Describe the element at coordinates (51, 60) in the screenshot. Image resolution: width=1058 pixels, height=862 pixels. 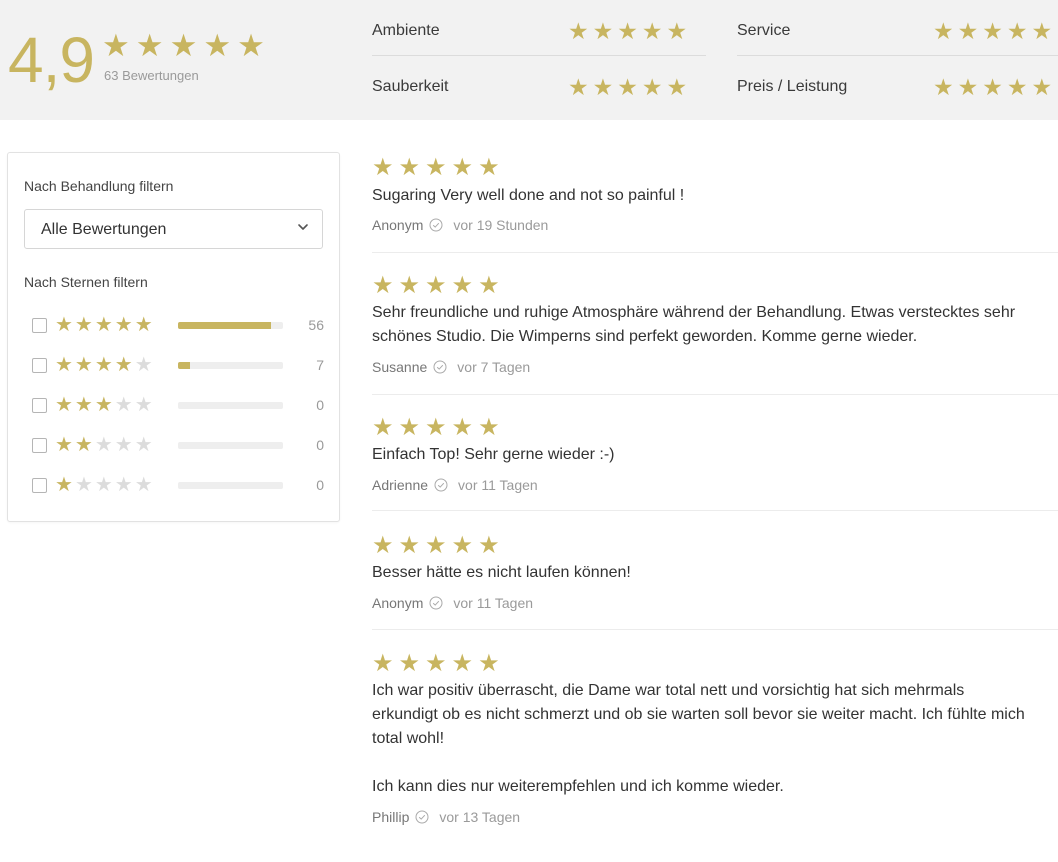
I see `overall-score: 4,9` at that location.